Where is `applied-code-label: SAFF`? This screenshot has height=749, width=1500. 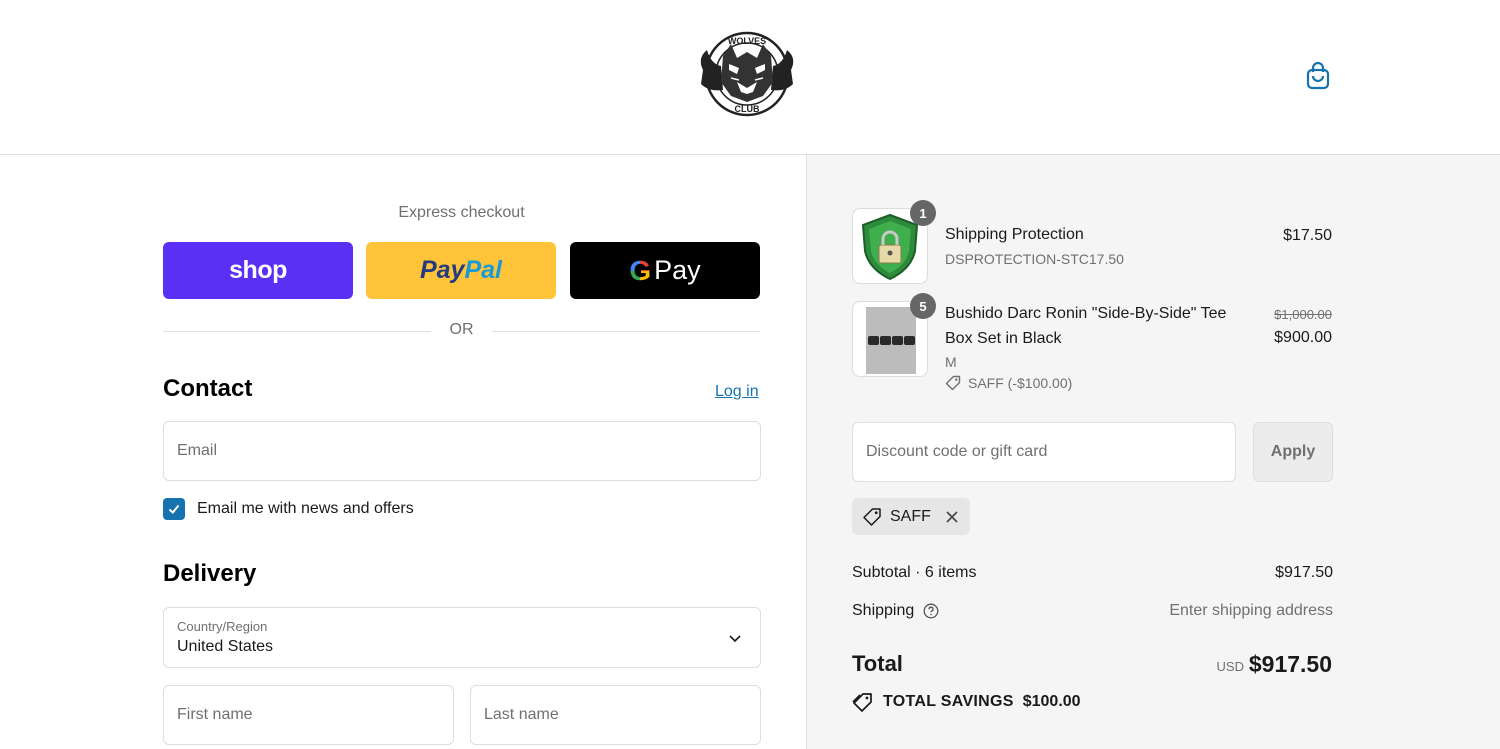
applied-code-label: SAFF is located at coordinates (910, 516).